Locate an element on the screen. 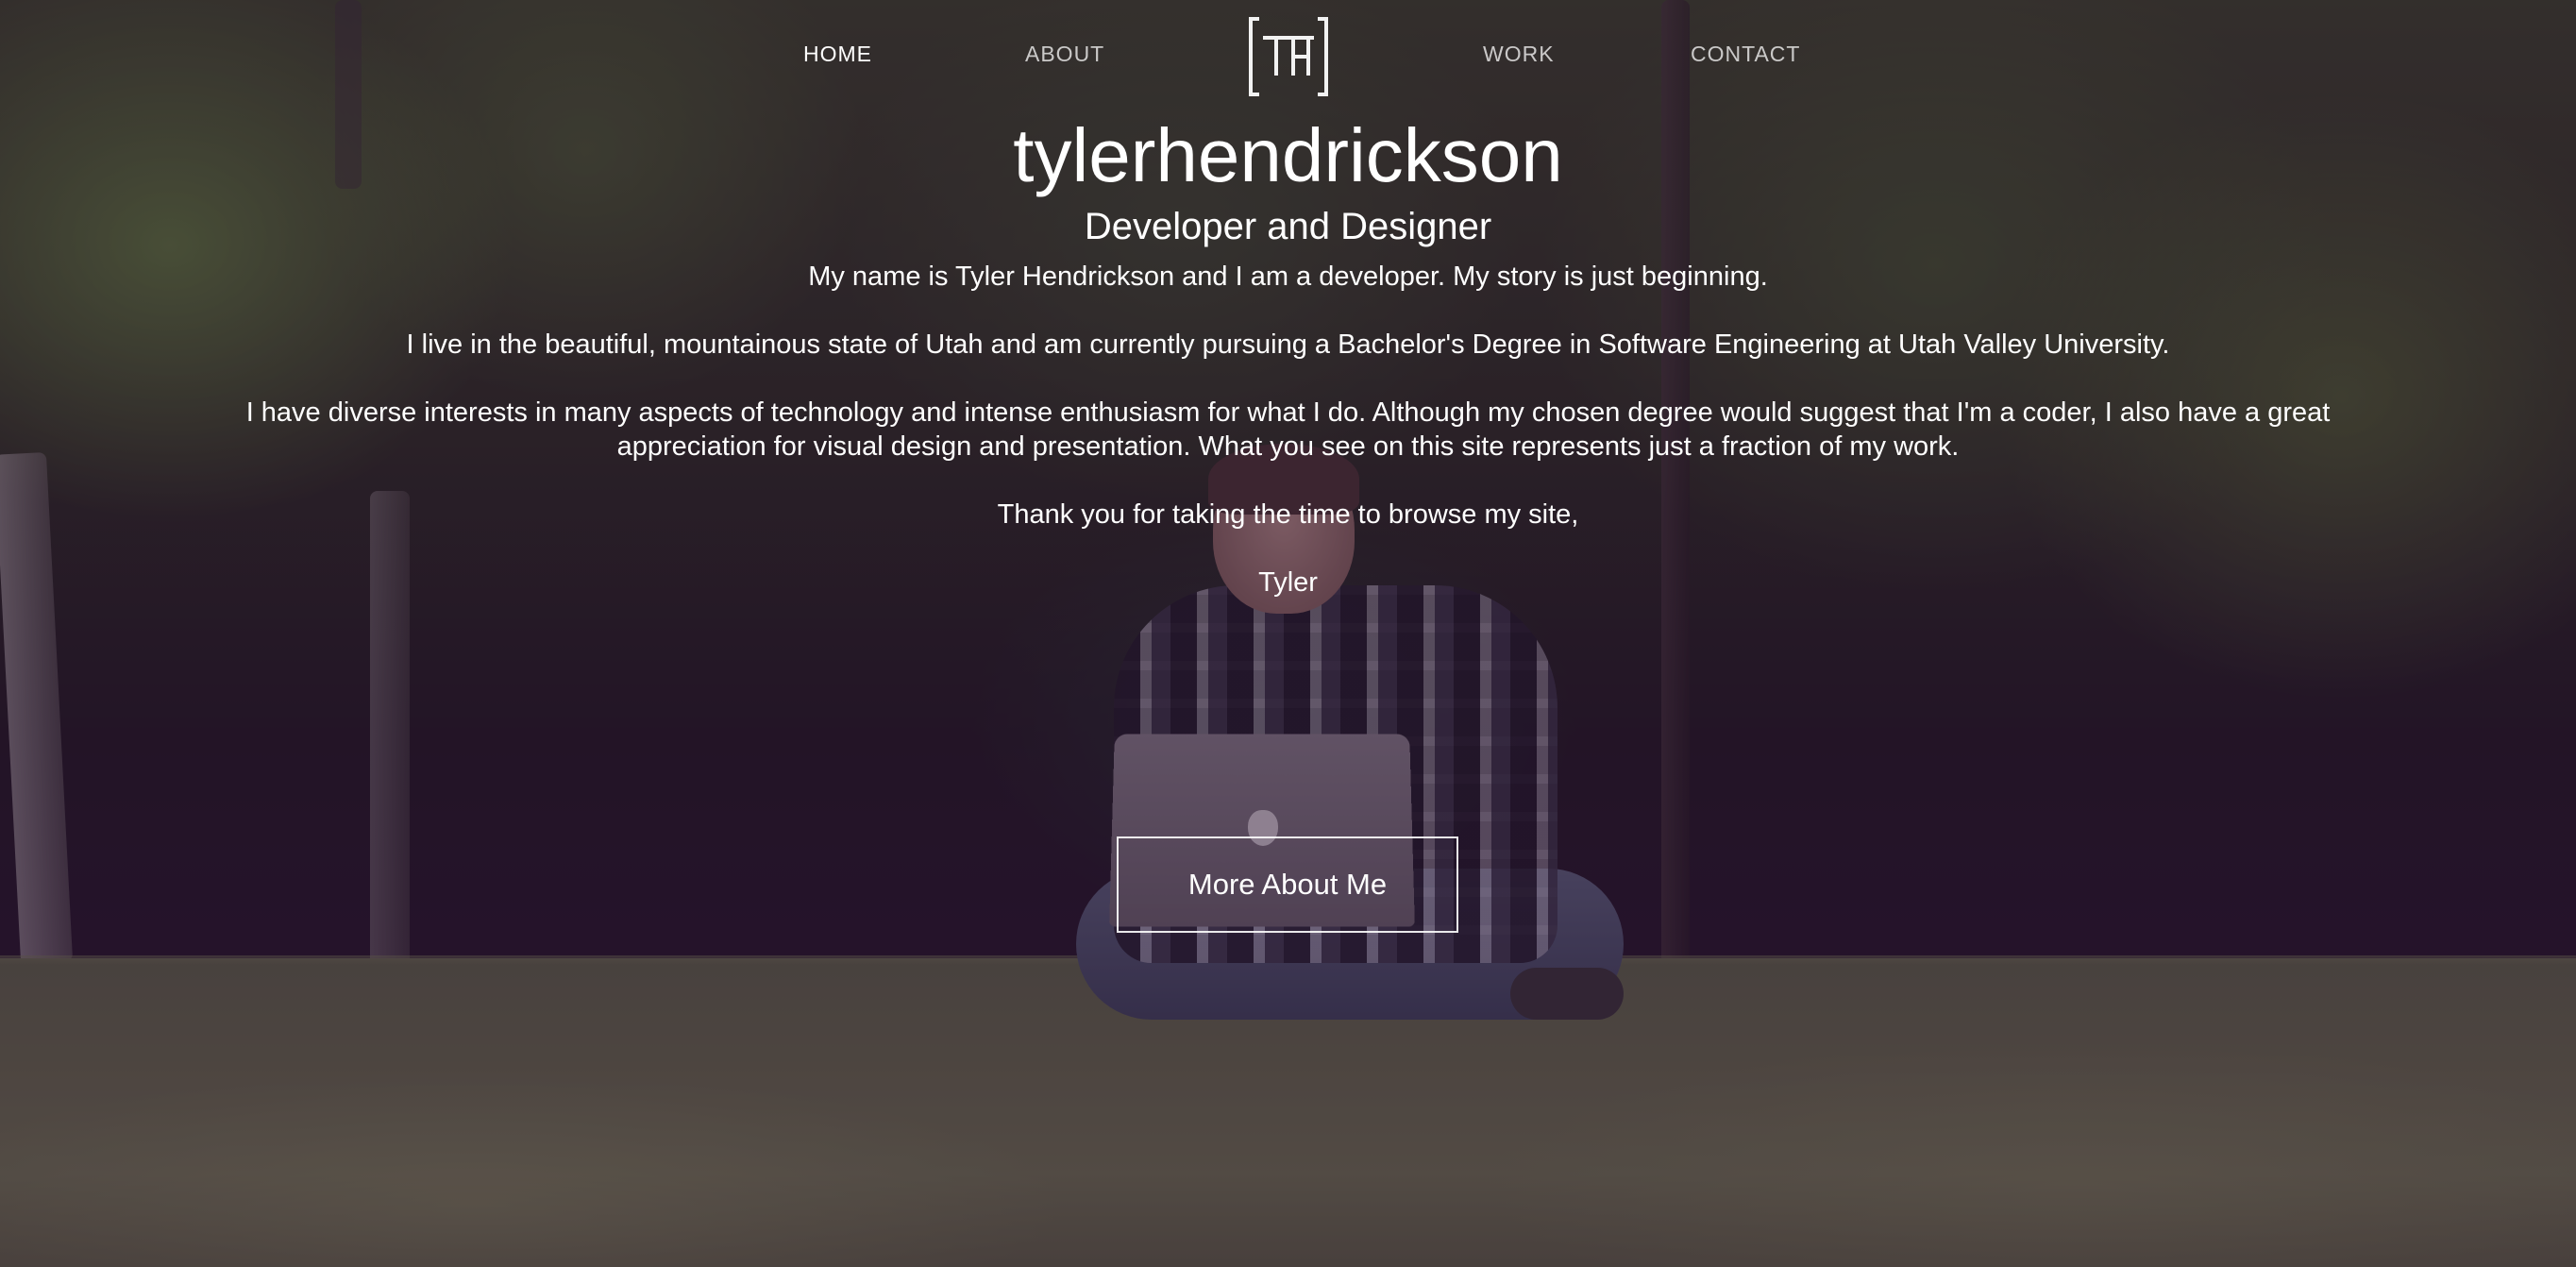 The width and height of the screenshot is (2576, 1267). th-logo-icon is located at coordinates (1288, 56).